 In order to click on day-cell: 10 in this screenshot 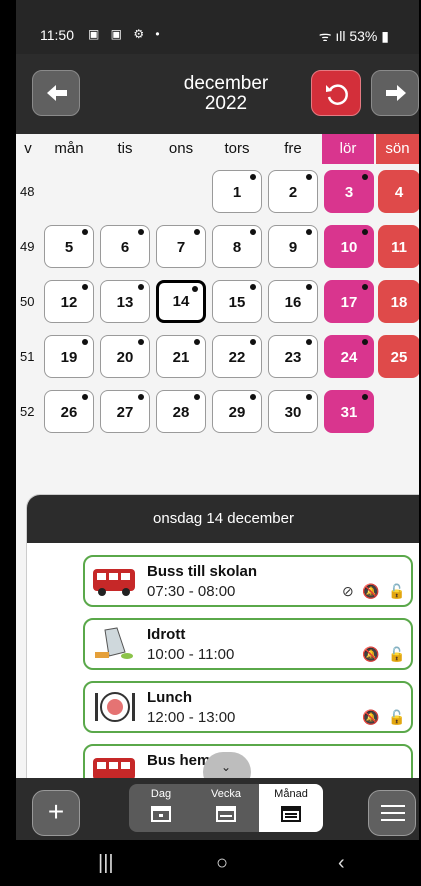, I will do `click(349, 246)`.